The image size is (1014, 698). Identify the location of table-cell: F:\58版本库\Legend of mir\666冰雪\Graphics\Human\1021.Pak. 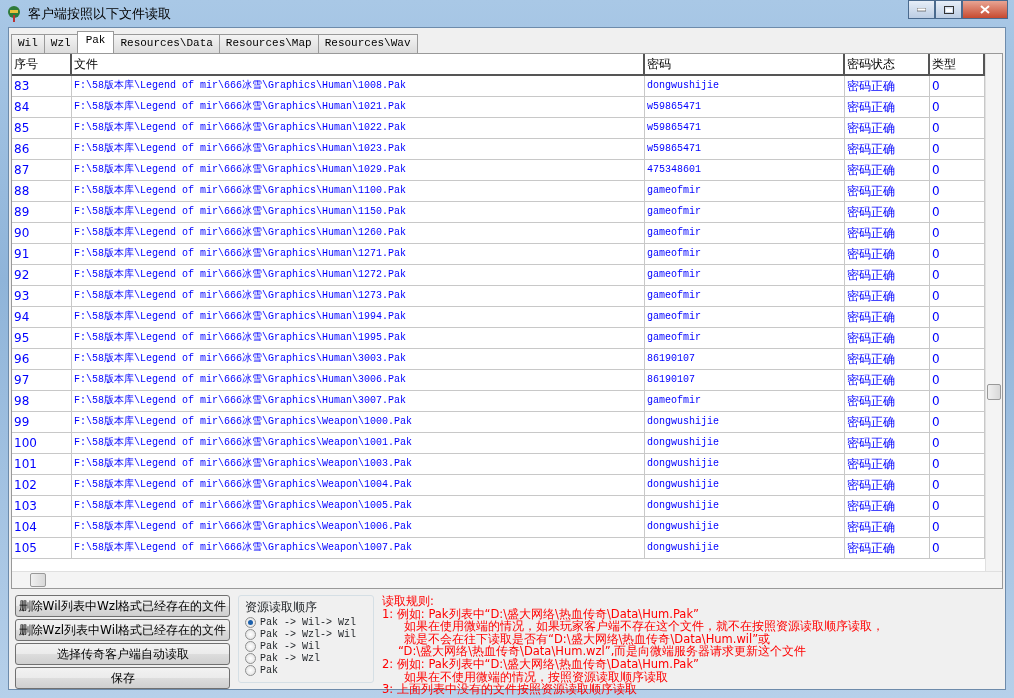
(358, 107).